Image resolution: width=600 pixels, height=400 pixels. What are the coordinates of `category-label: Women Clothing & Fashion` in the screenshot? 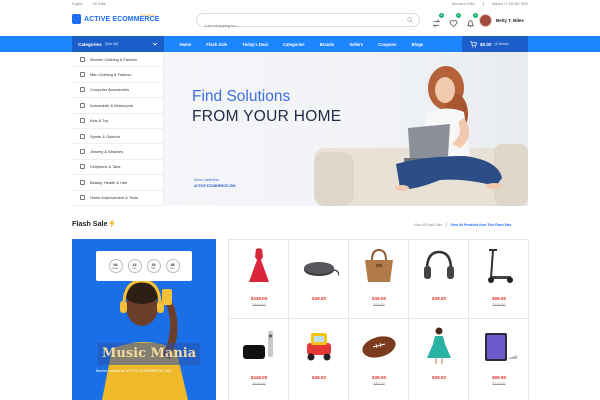 It's located at (114, 59).